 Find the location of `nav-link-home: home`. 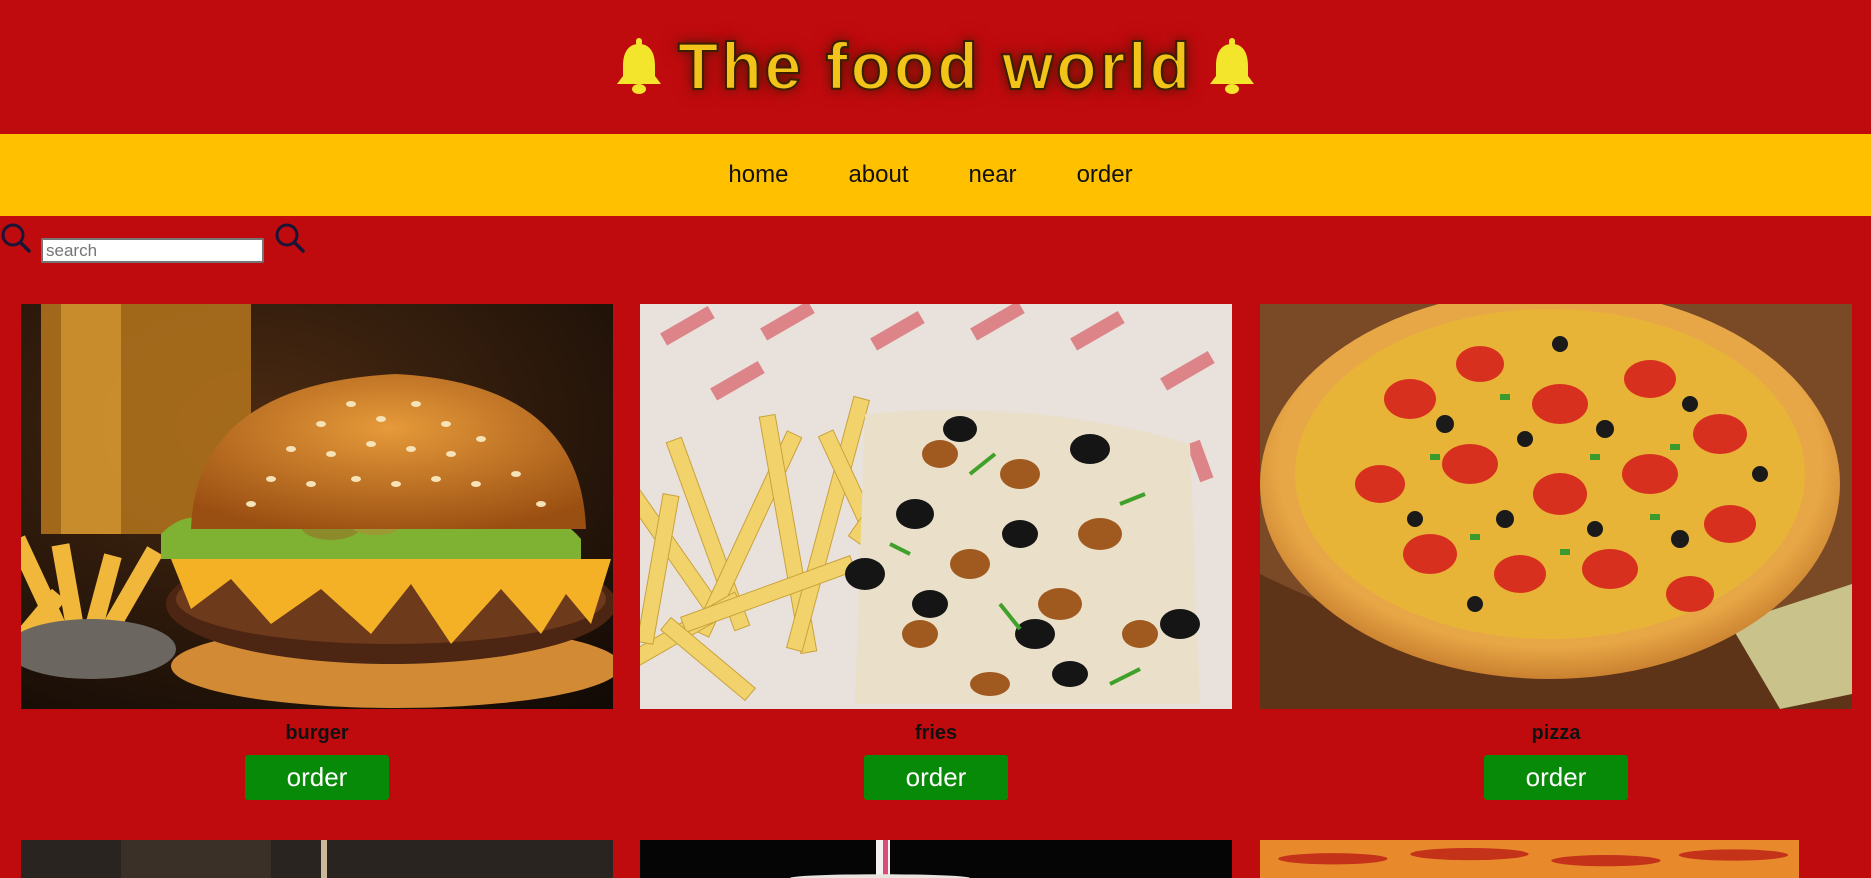

nav-link-home: home is located at coordinates (758, 174).